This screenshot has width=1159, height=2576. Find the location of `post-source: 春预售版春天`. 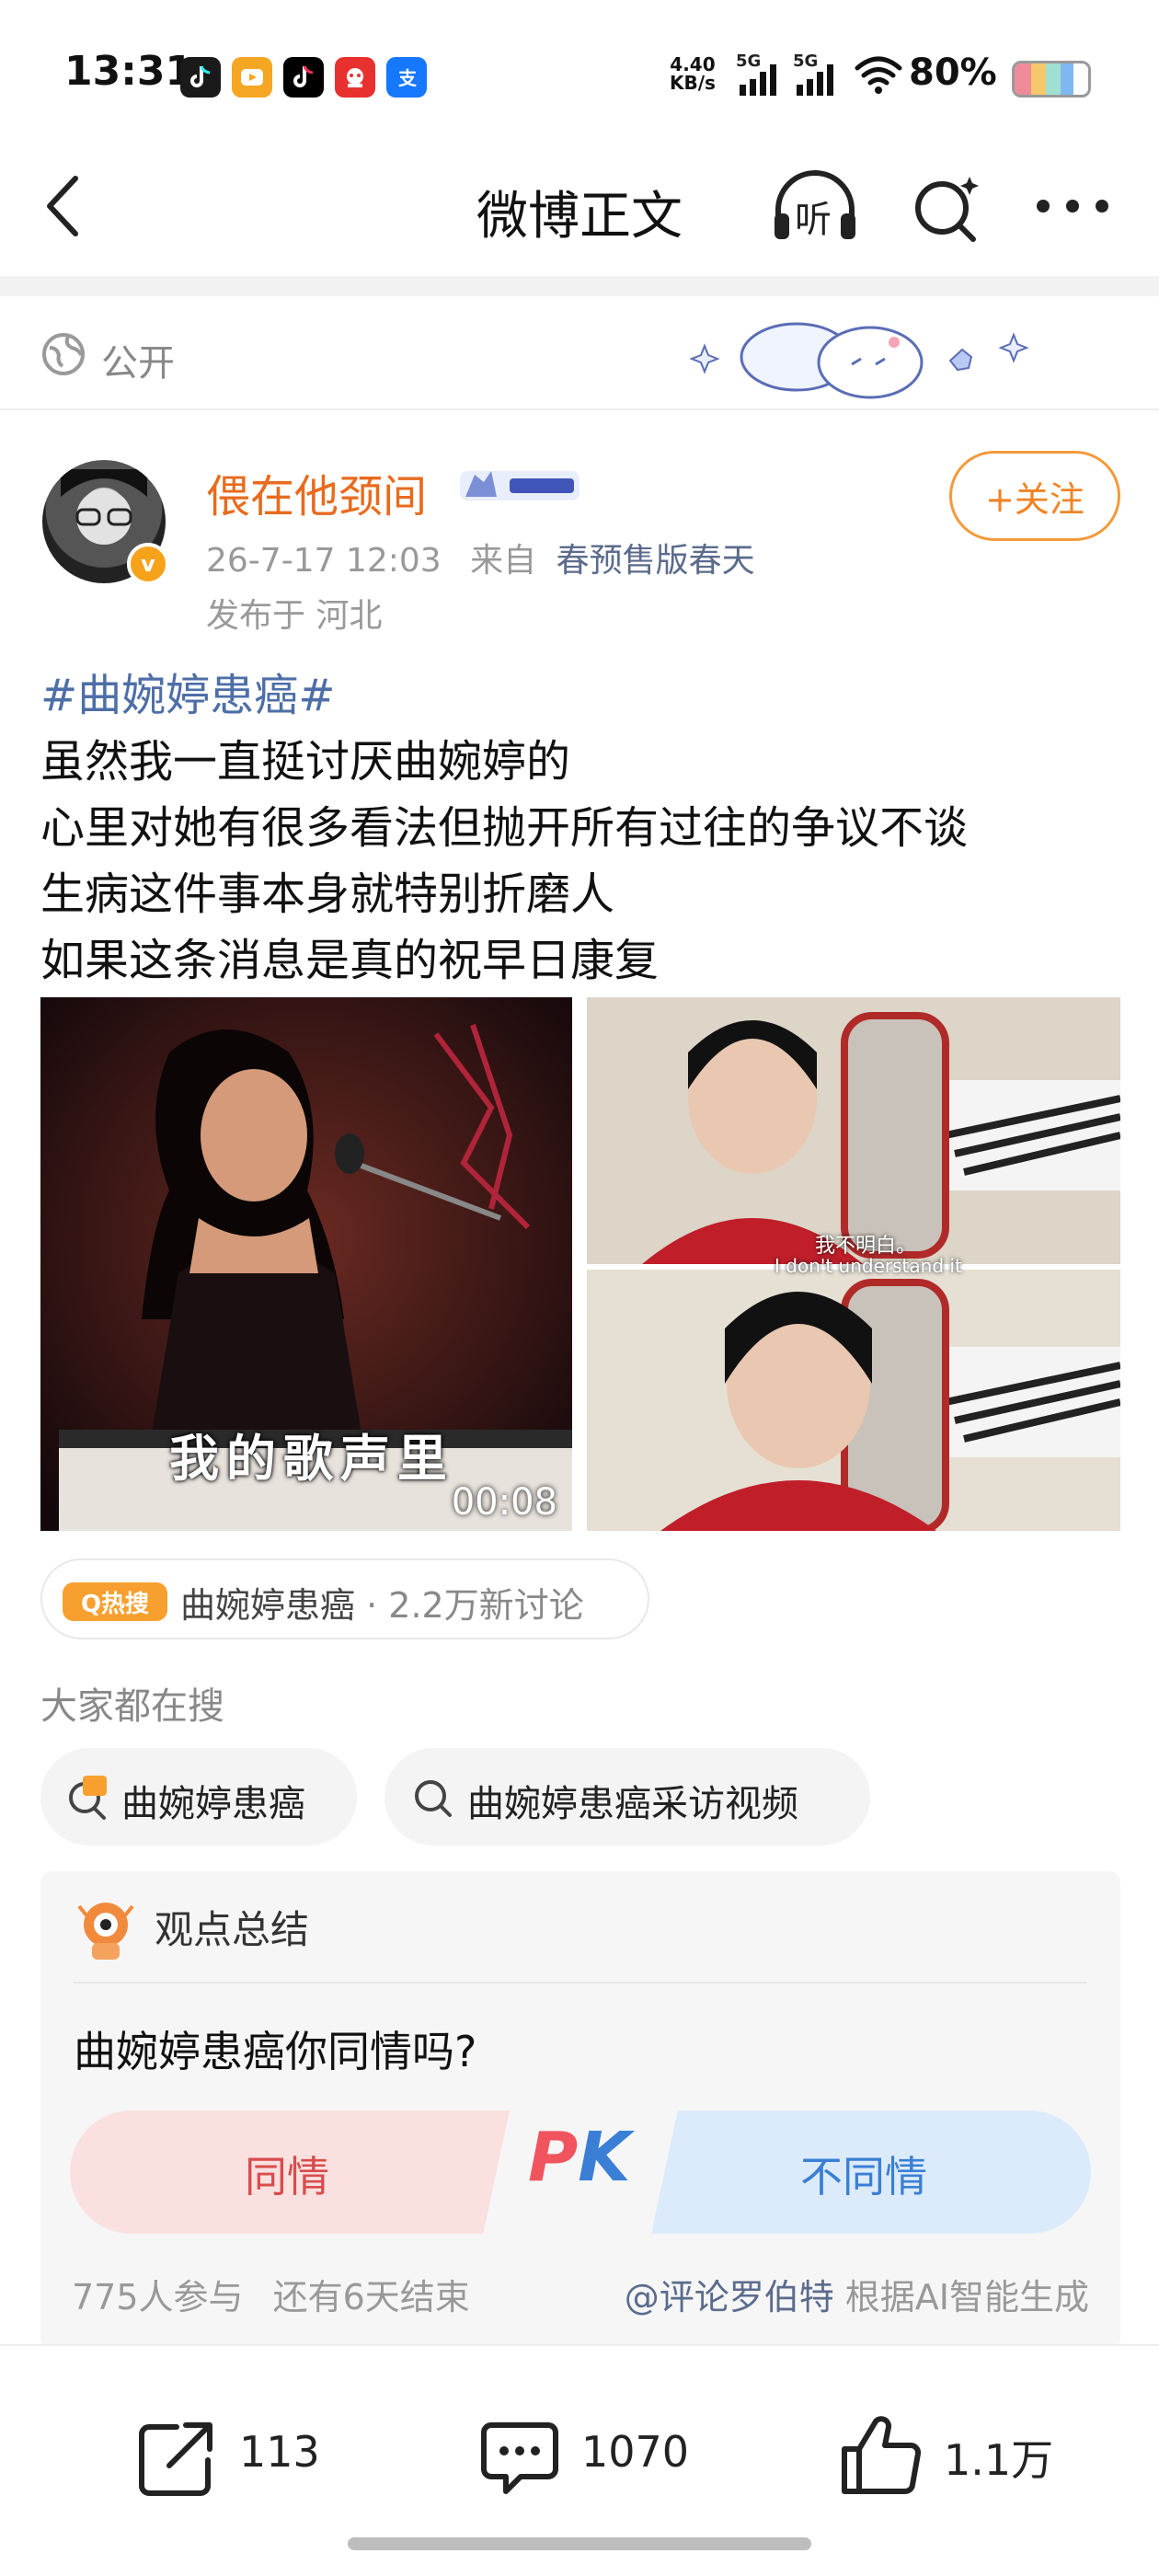

post-source: 春预售版春天 is located at coordinates (656, 561).